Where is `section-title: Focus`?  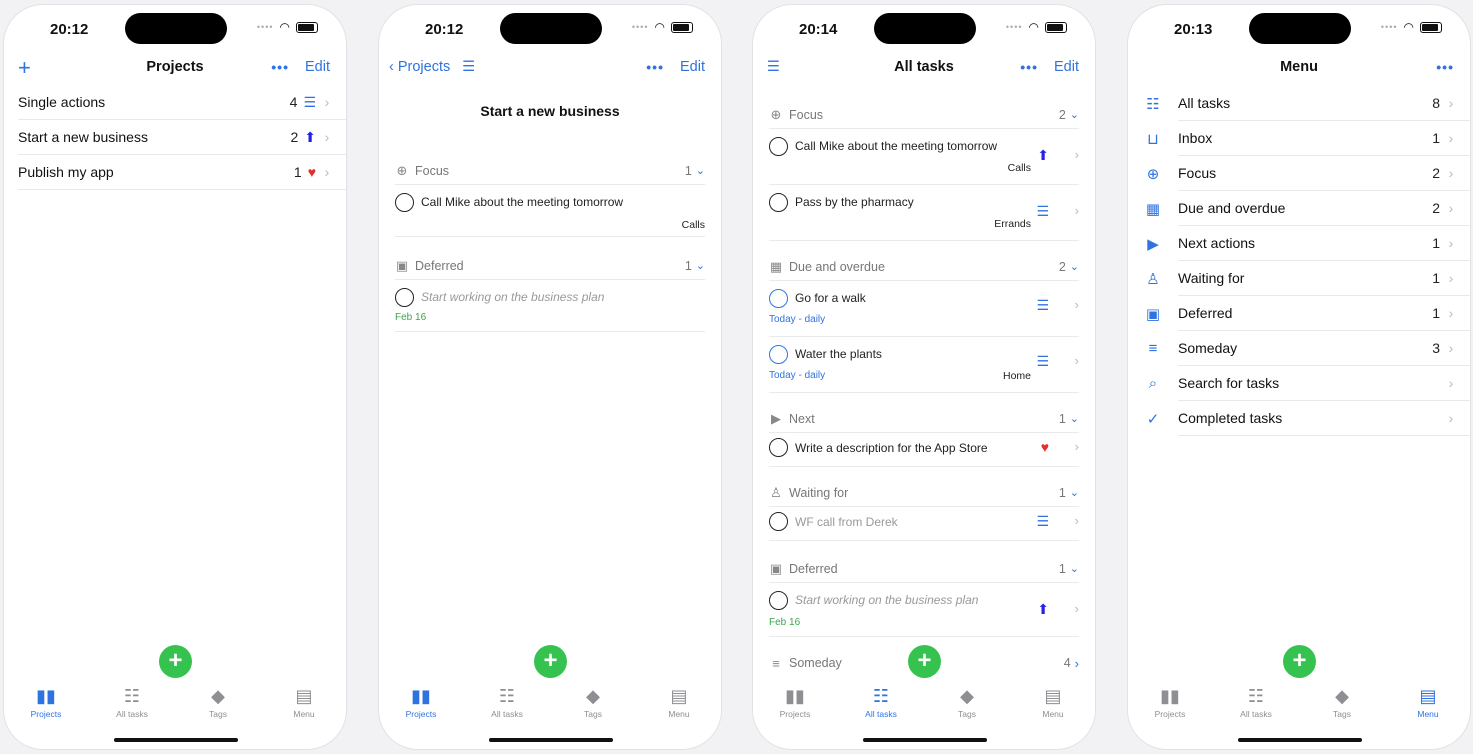
section-title: Focus is located at coordinates (806, 114).